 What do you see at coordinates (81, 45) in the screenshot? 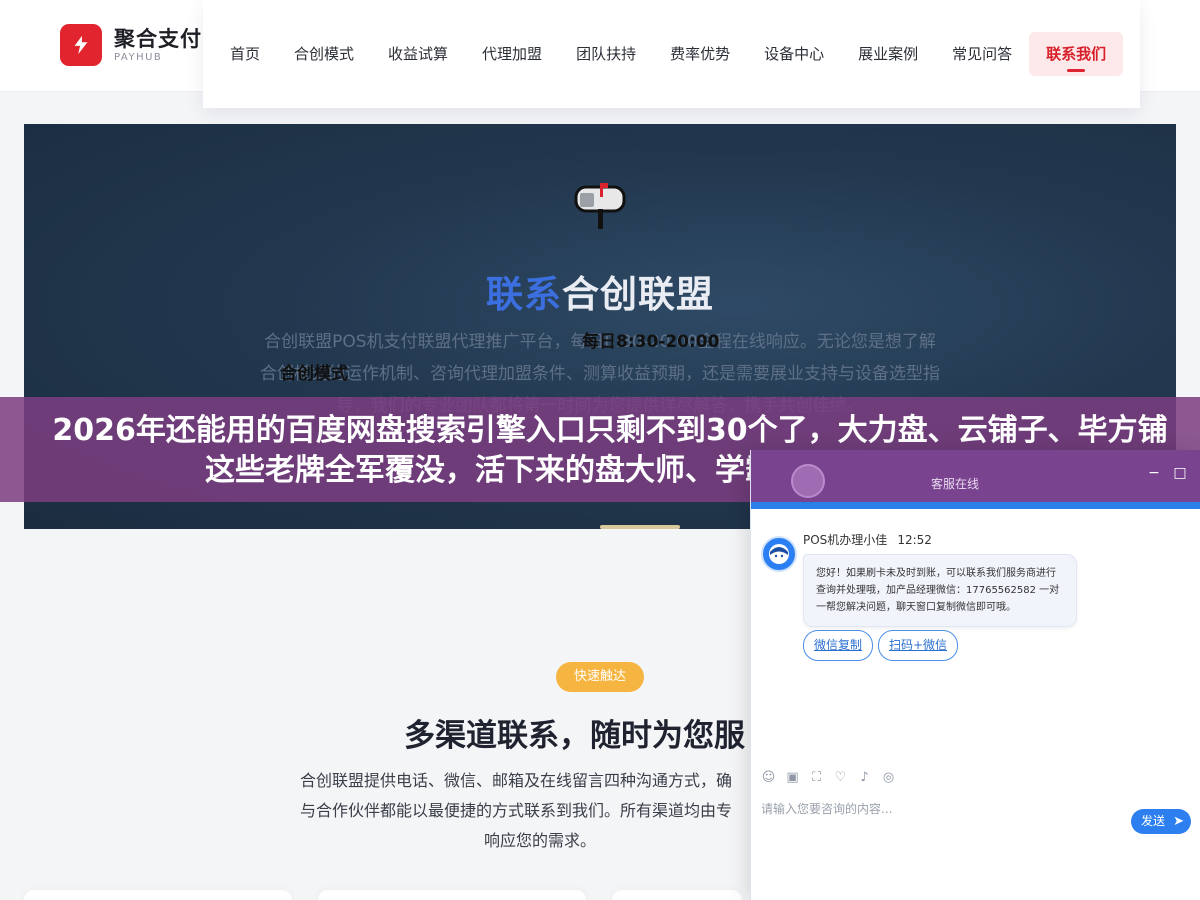
I see `lightning-icon` at bounding box center [81, 45].